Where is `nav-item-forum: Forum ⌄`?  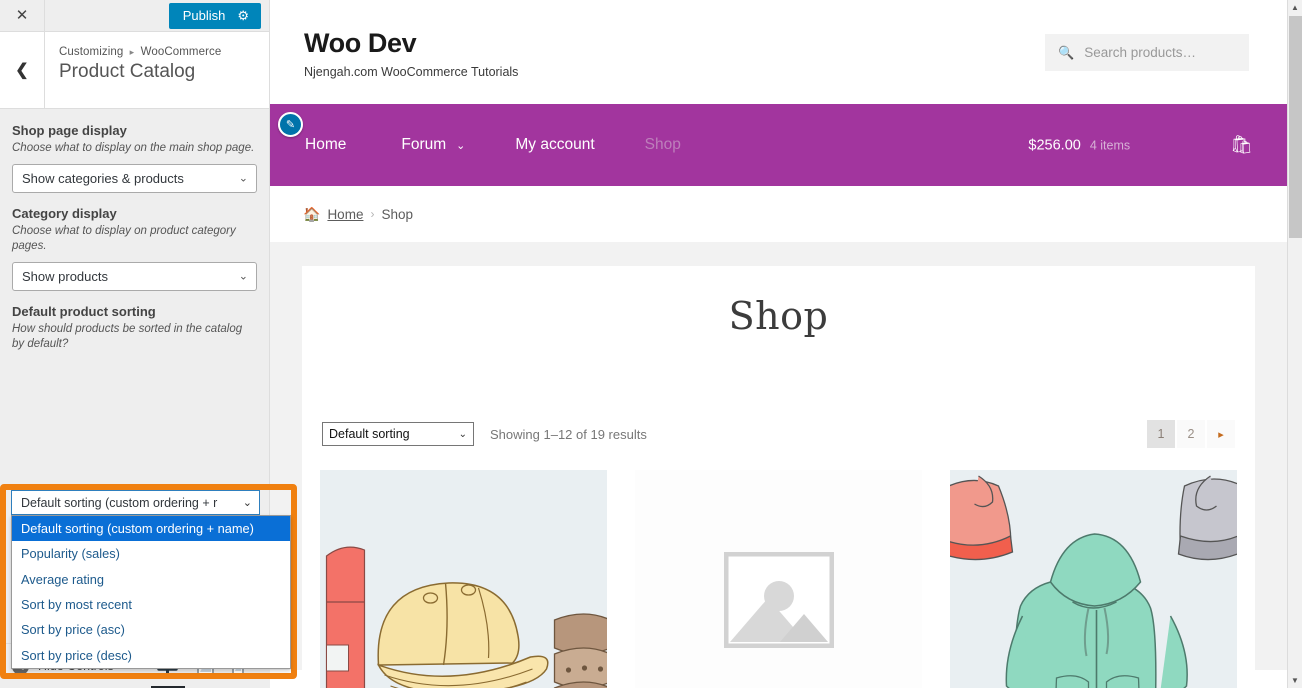
nav-item-forum: Forum ⌄ is located at coordinates (433, 145).